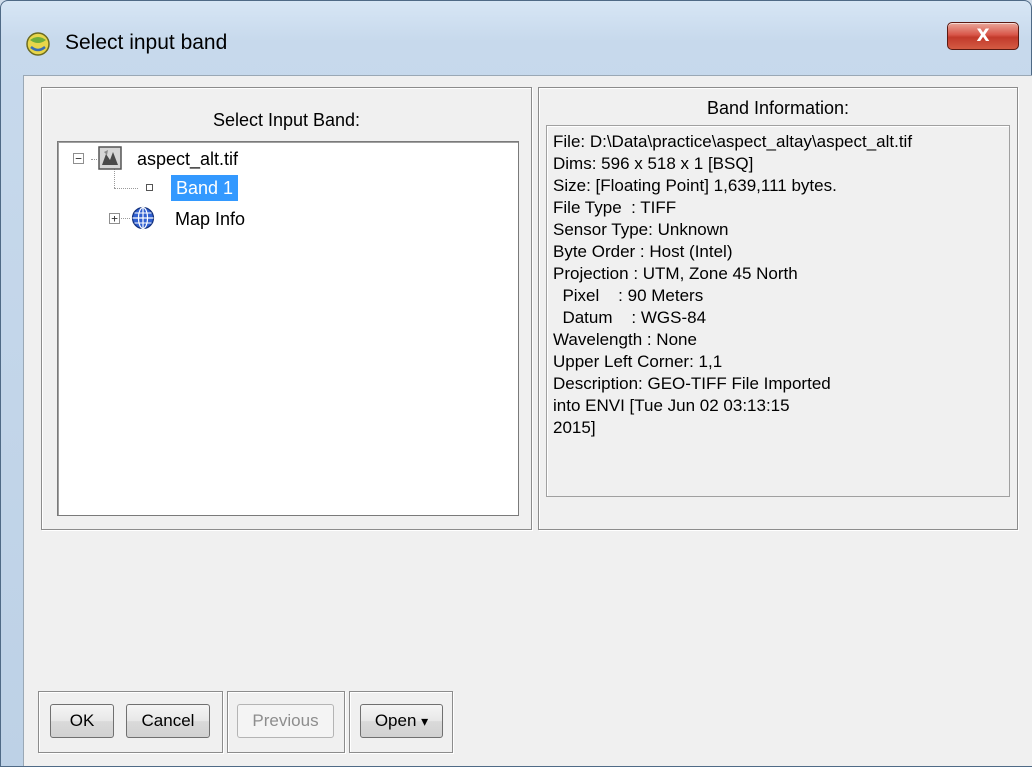 The width and height of the screenshot is (1032, 767). I want to click on close-icon: X, so click(983, 36).